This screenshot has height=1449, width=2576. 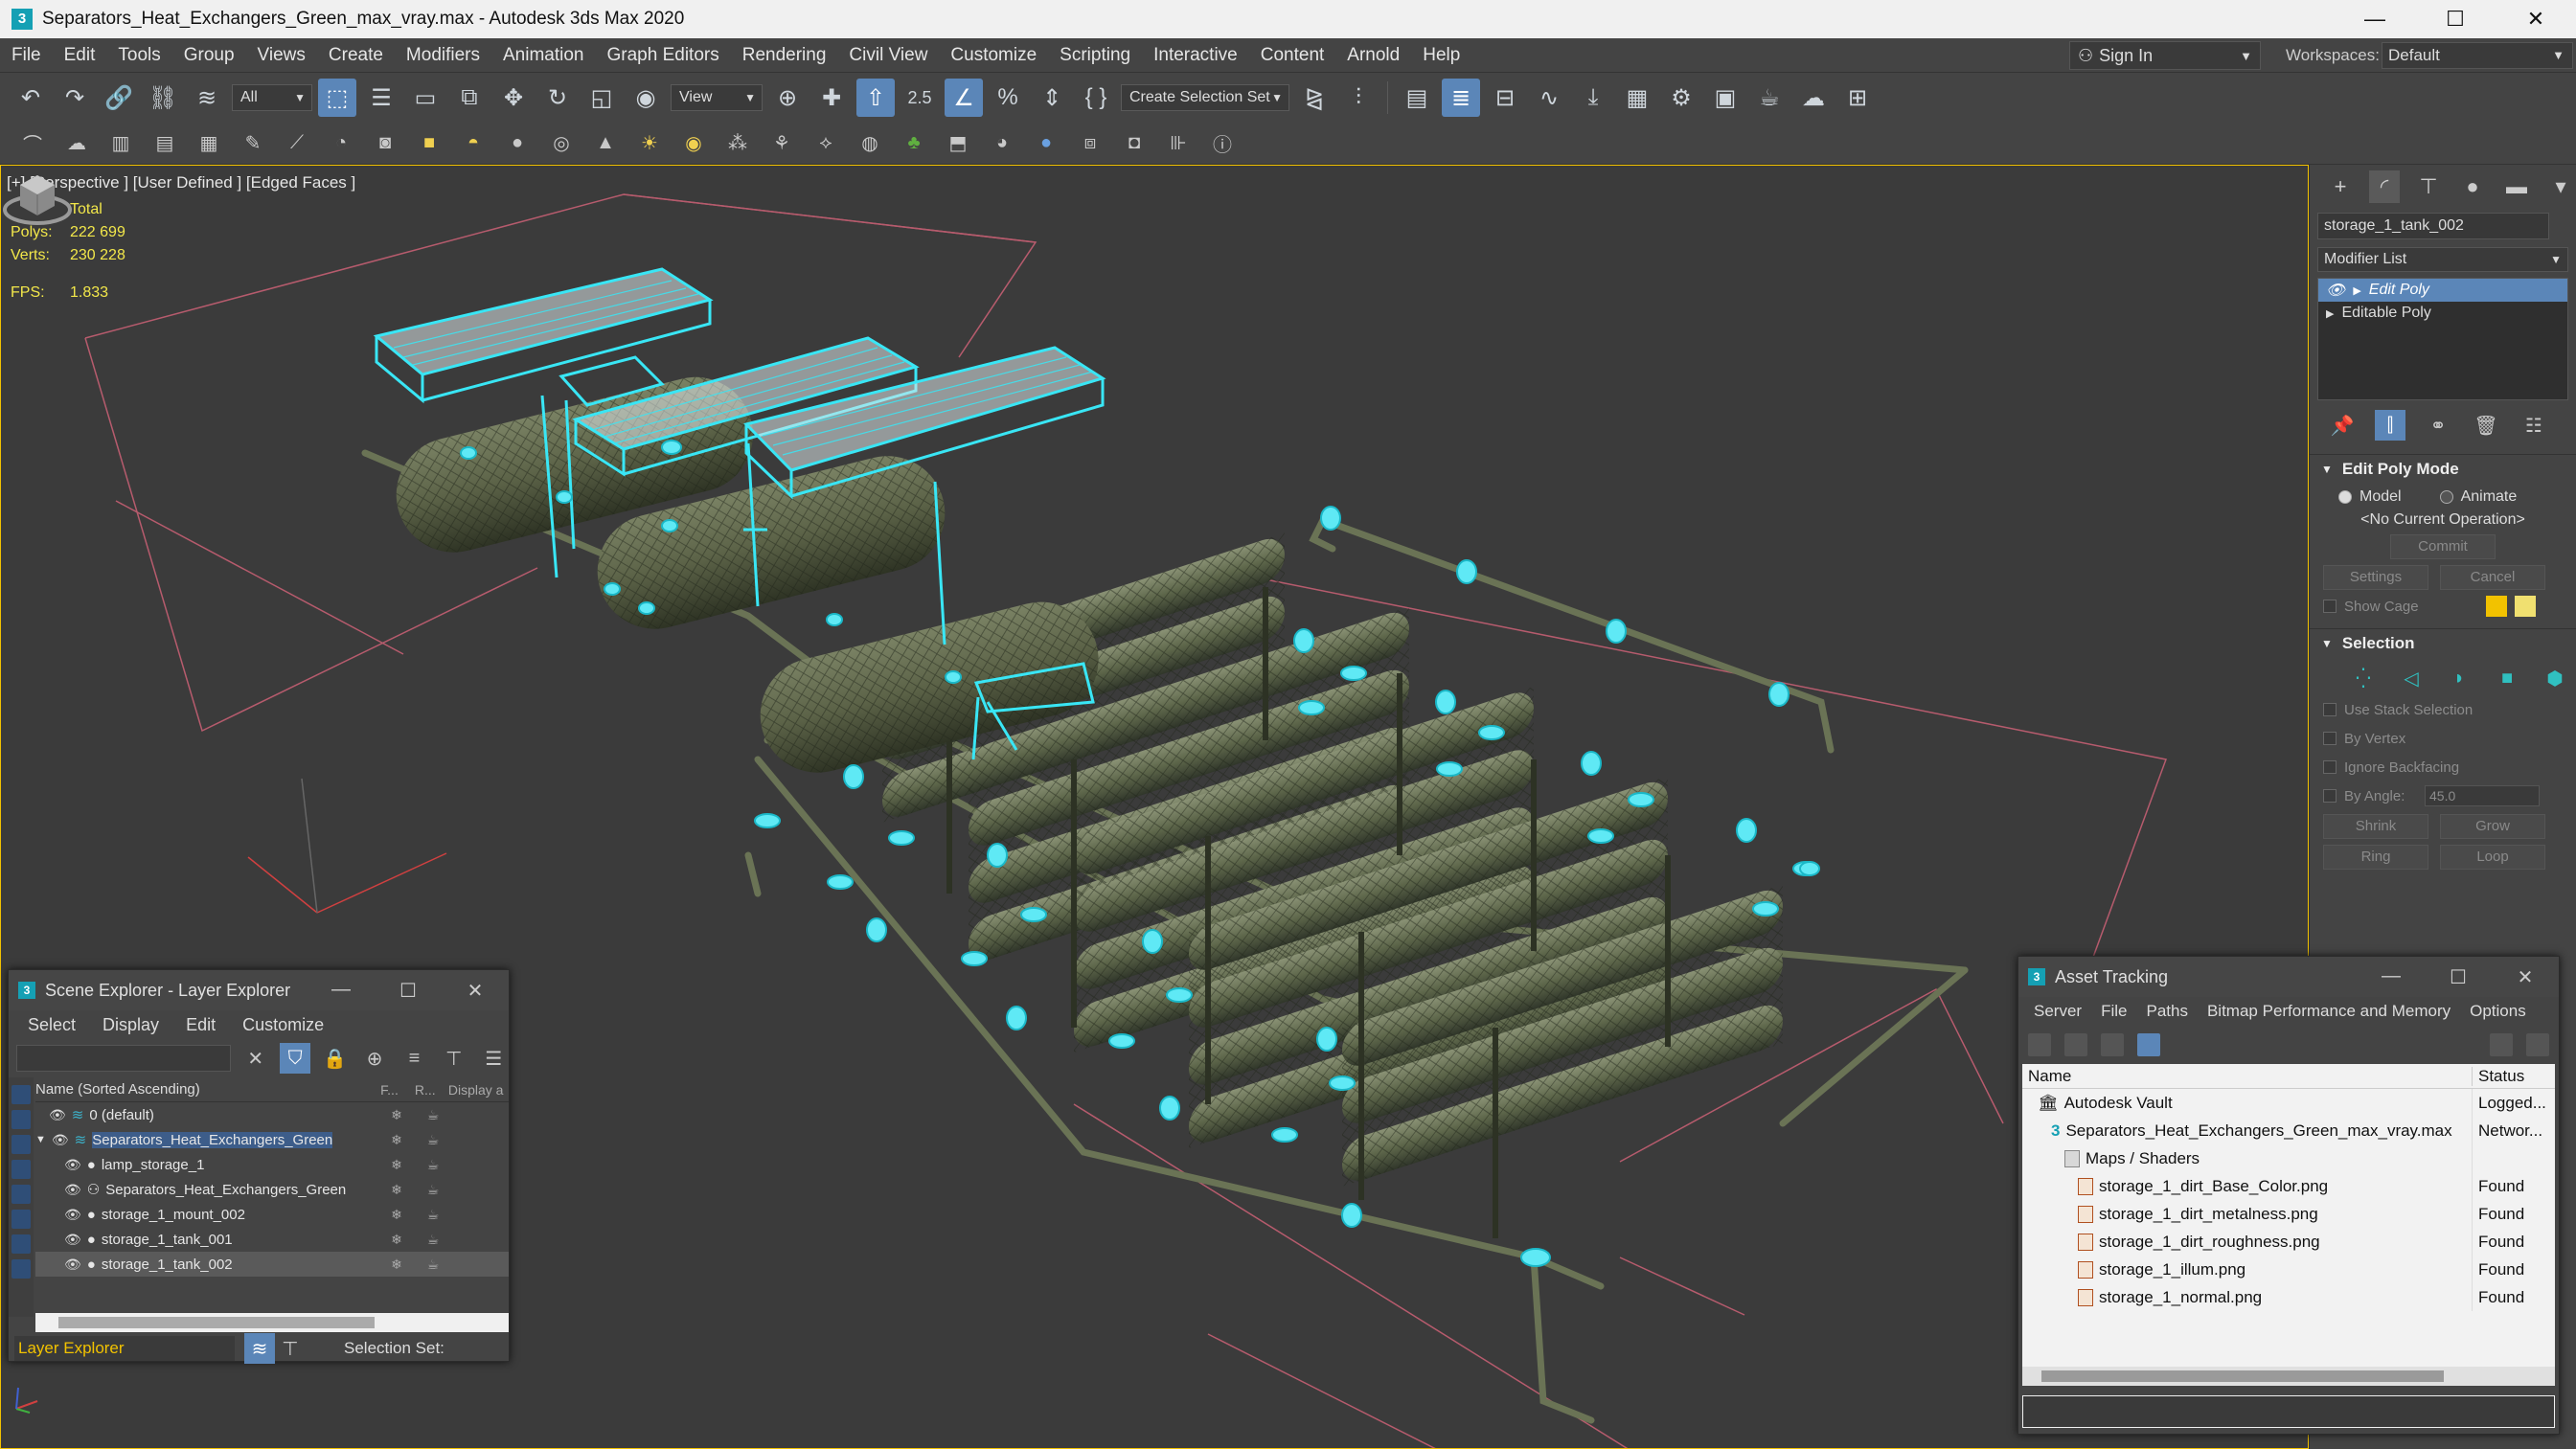 What do you see at coordinates (1637, 98) in the screenshot?
I see `material-editor-icon: ▦` at bounding box center [1637, 98].